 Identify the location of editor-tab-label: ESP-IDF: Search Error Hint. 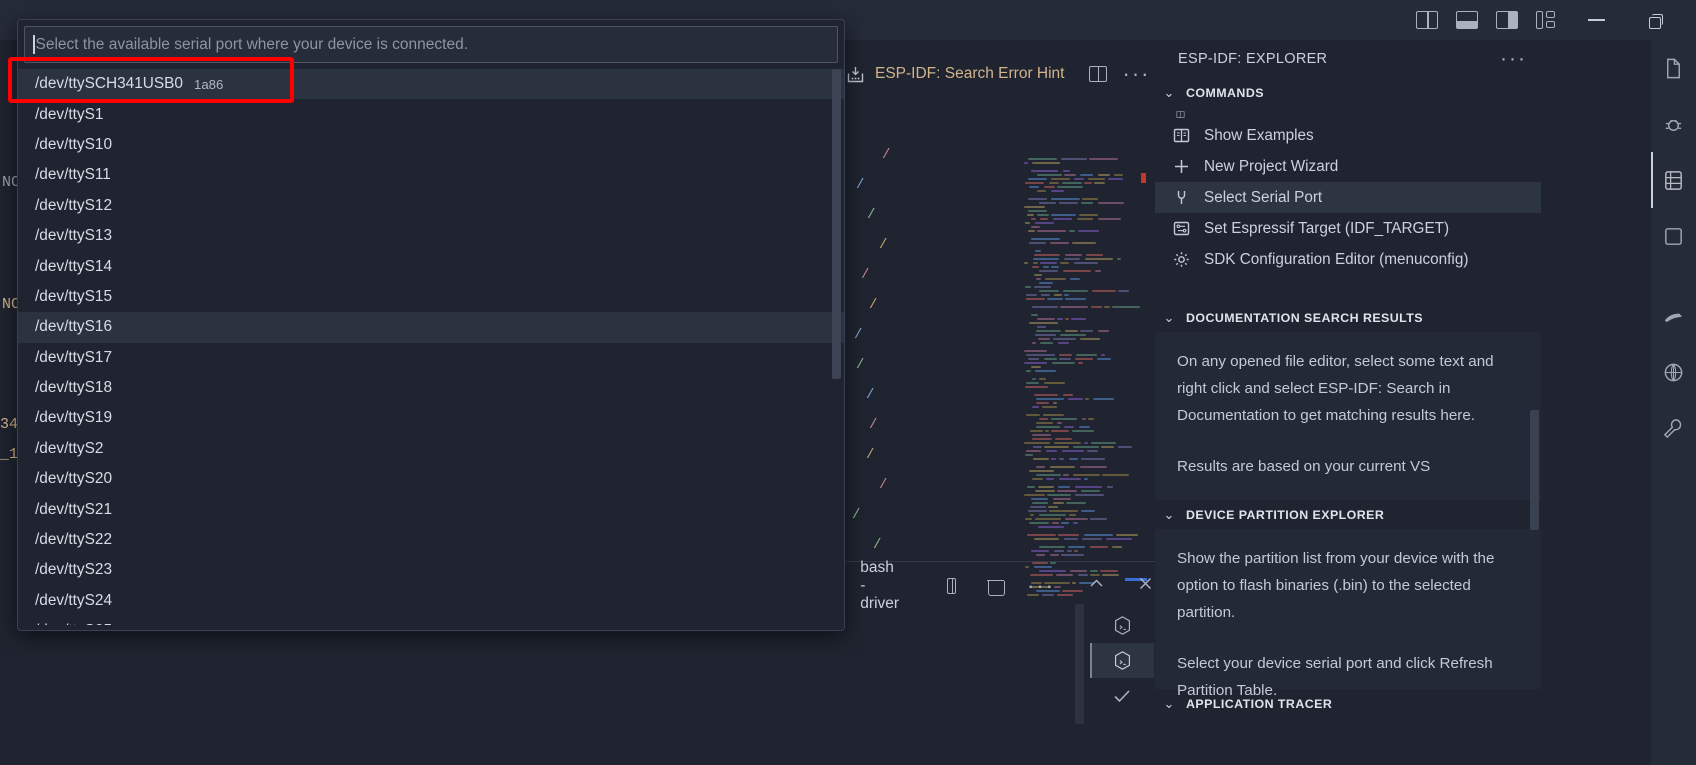
(970, 73).